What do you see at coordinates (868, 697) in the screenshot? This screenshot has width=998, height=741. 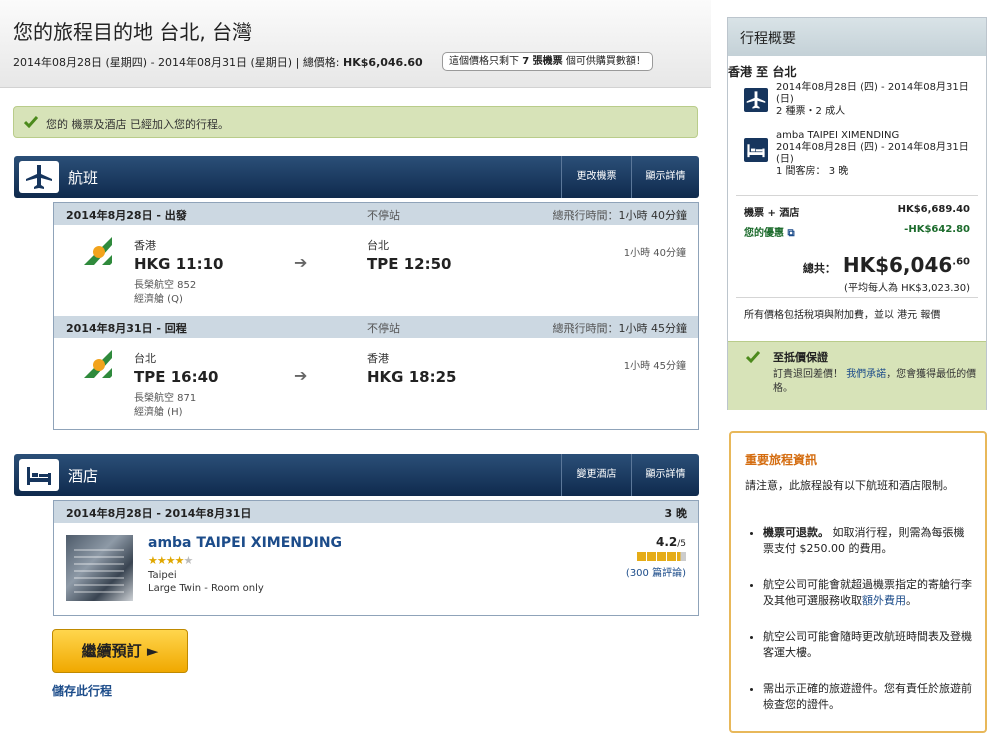 I see `list-item: 需出示正確的旅遊證件。您有責任於旅遊前檢查您的證件。` at bounding box center [868, 697].